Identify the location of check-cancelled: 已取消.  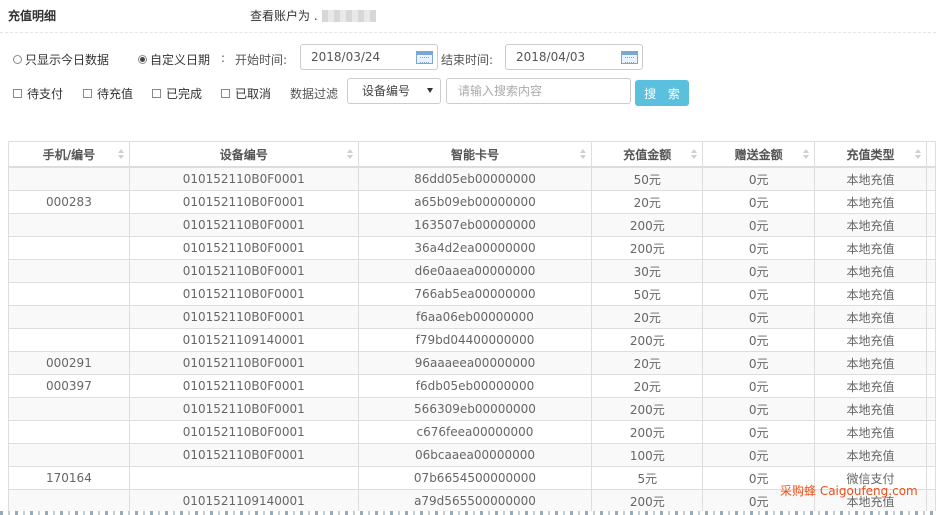
(246, 93).